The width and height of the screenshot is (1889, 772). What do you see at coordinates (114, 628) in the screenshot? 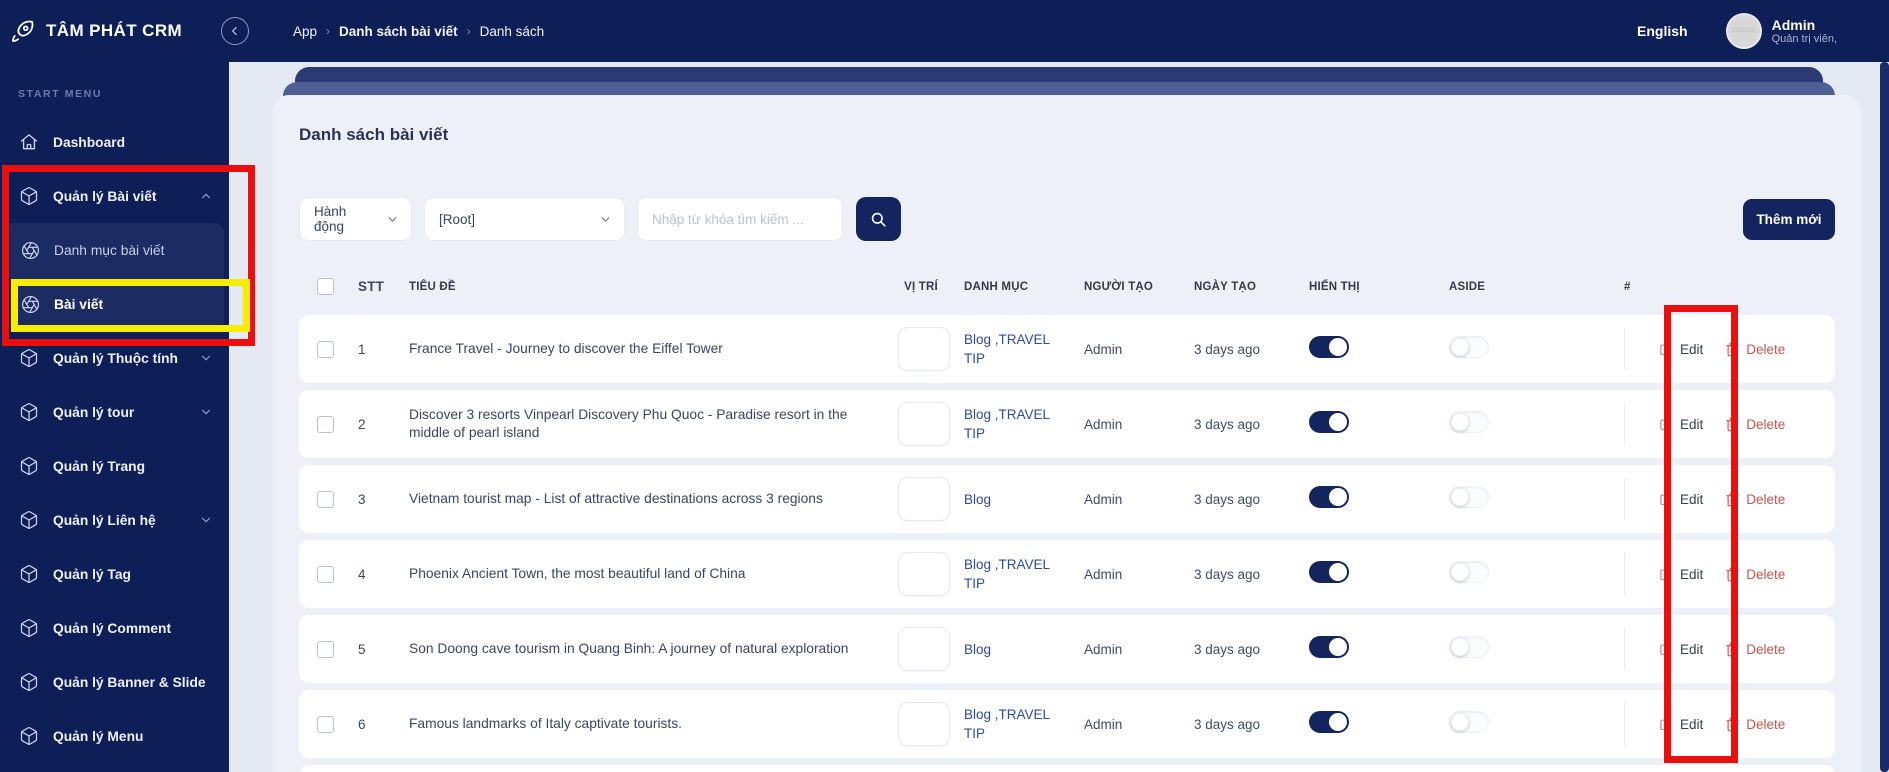
I see `sidebar-item-quan-ly-comment: Quản lý Comment` at bounding box center [114, 628].